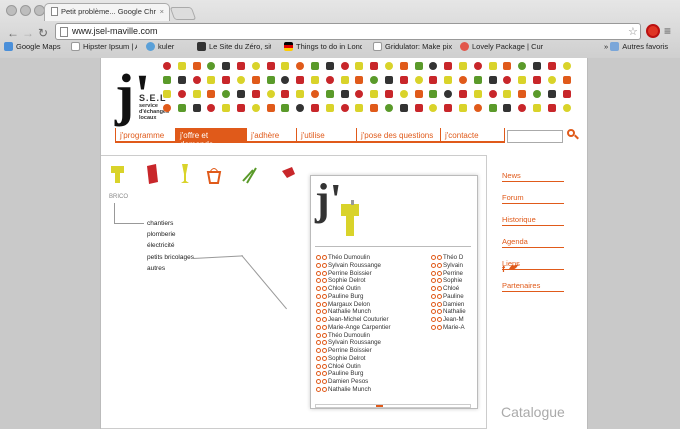  Describe the element at coordinates (535, 136) in the screenshot. I see `search-input` at that location.